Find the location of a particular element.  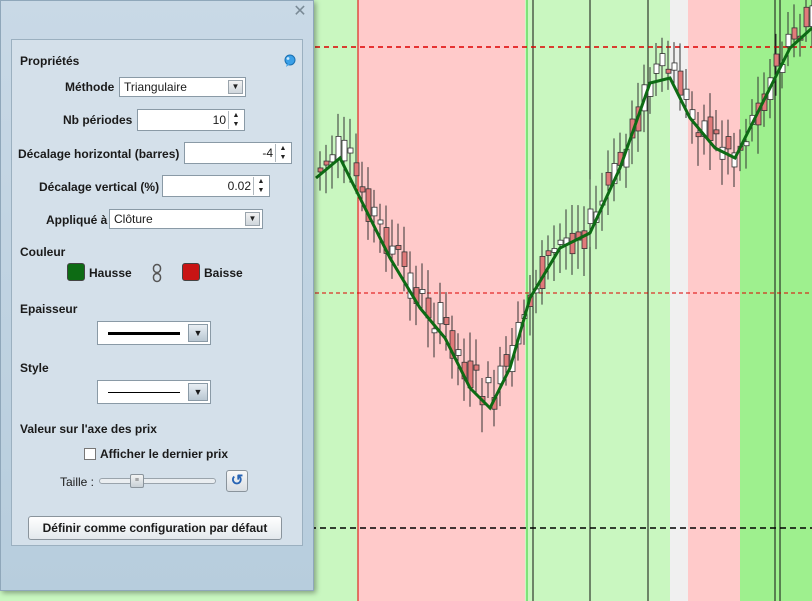

periods-stepper: 10 ▲ ▼ is located at coordinates (191, 120).